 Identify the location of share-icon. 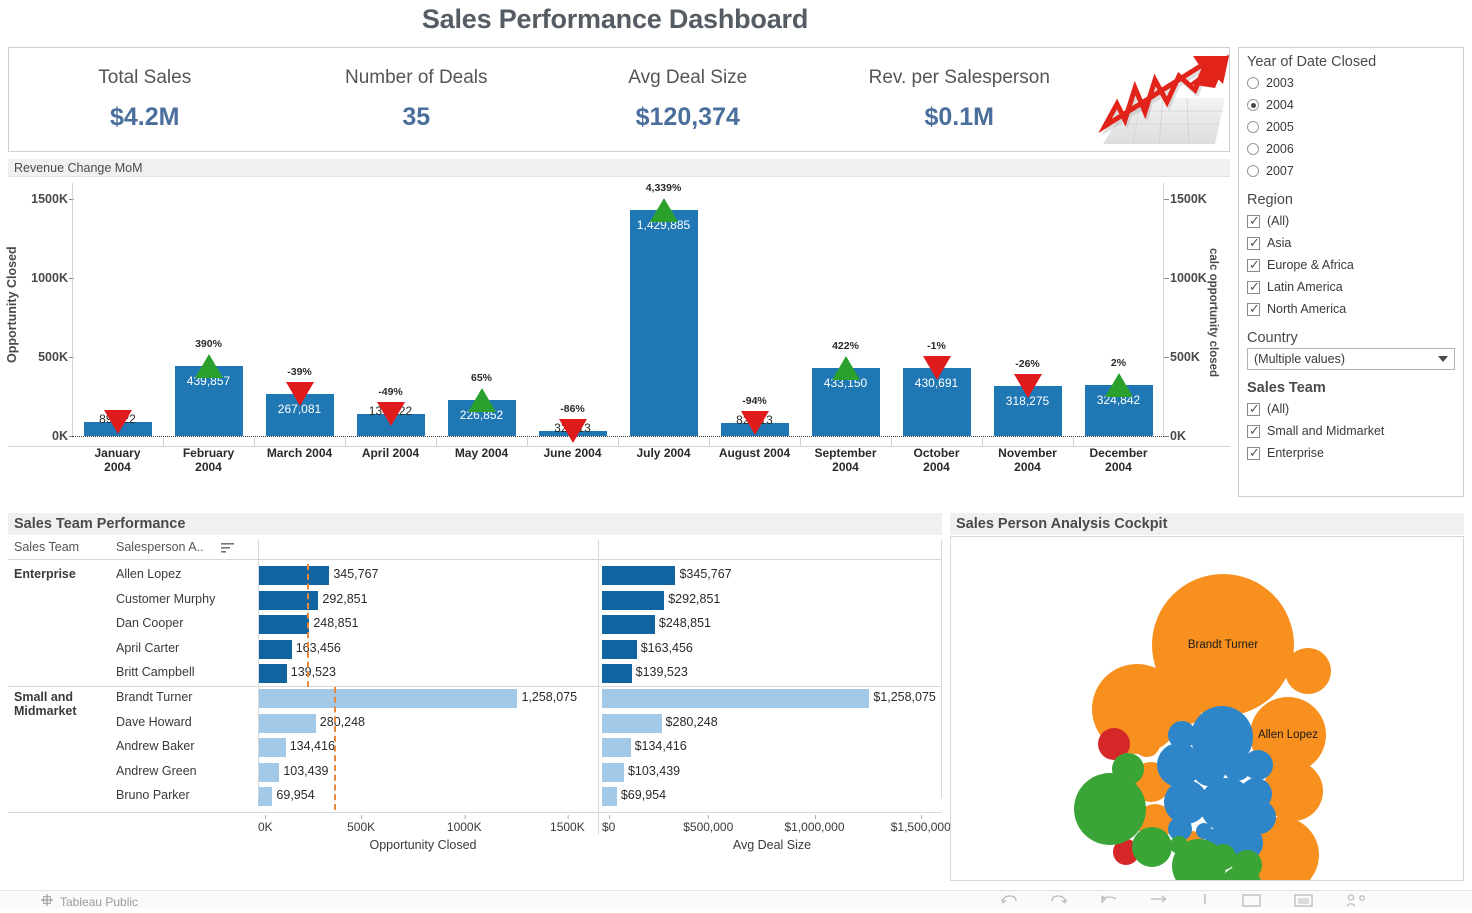
(1304, 903).